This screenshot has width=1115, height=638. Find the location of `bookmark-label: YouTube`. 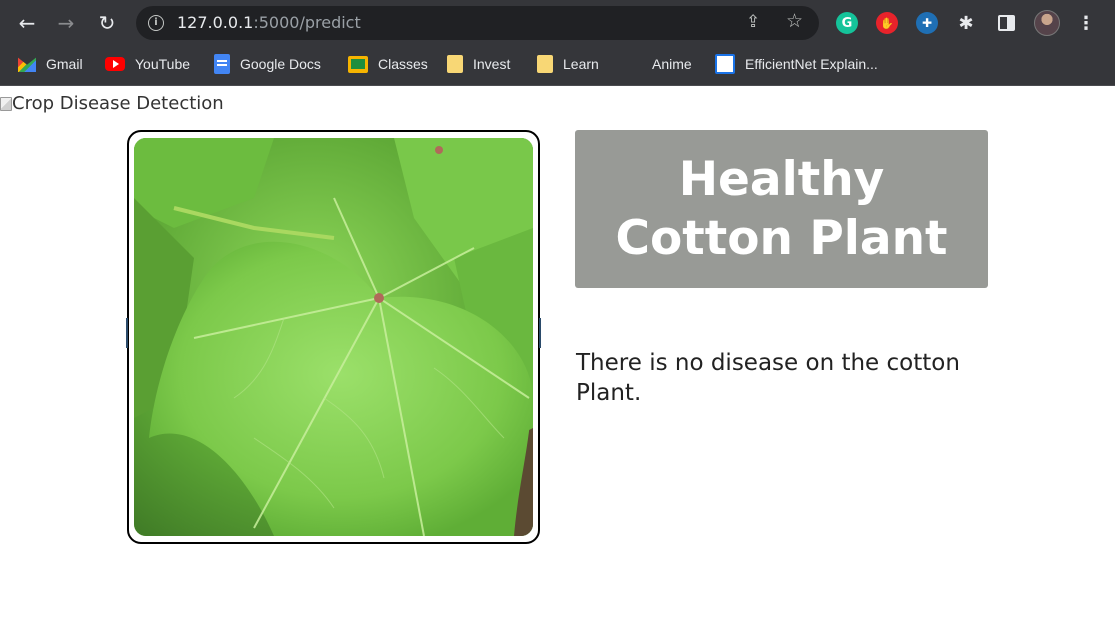

bookmark-label: YouTube is located at coordinates (163, 64).